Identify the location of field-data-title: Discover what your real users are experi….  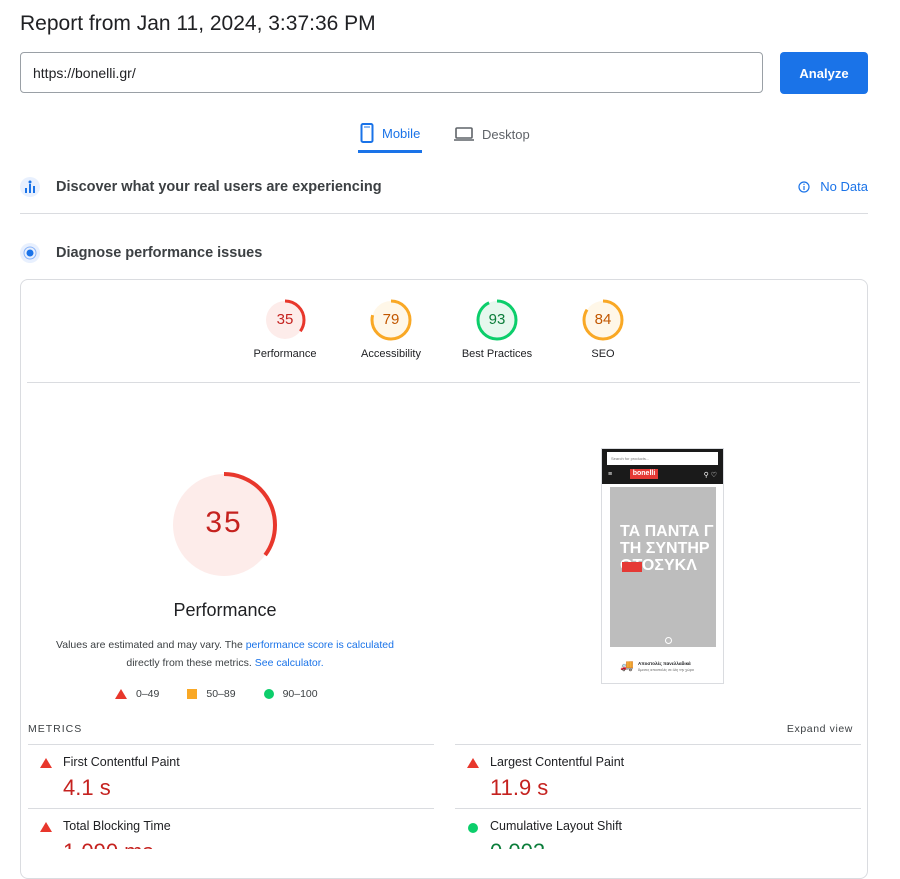
(219, 187).